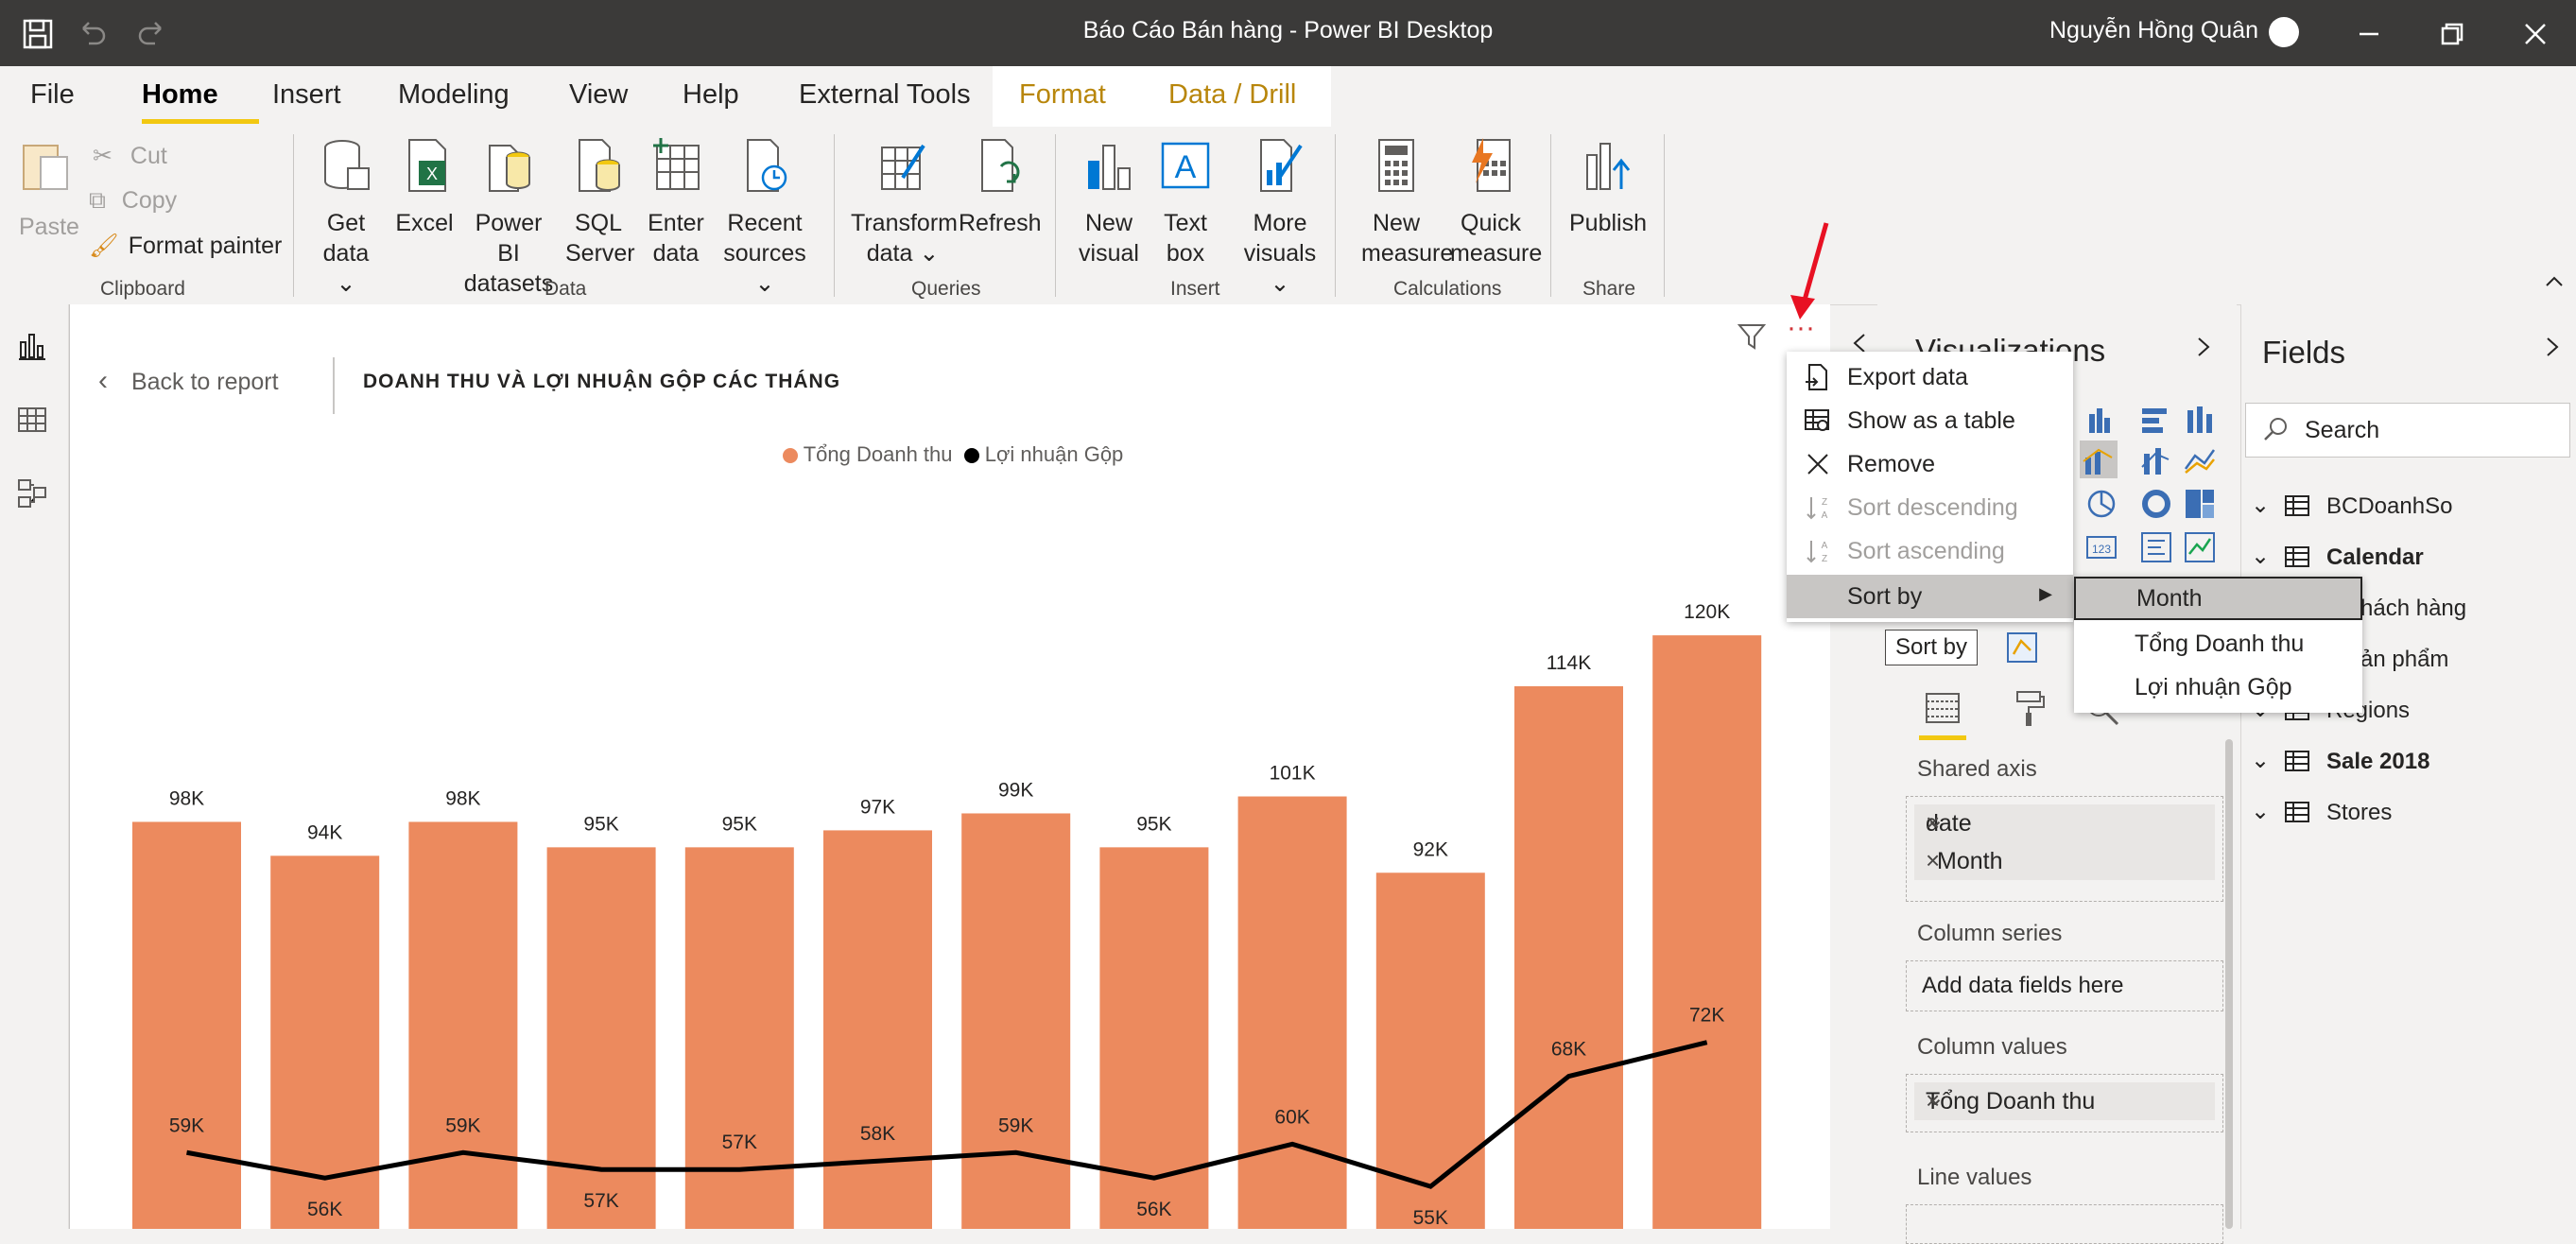  I want to click on scrollbar, so click(2229, 984).